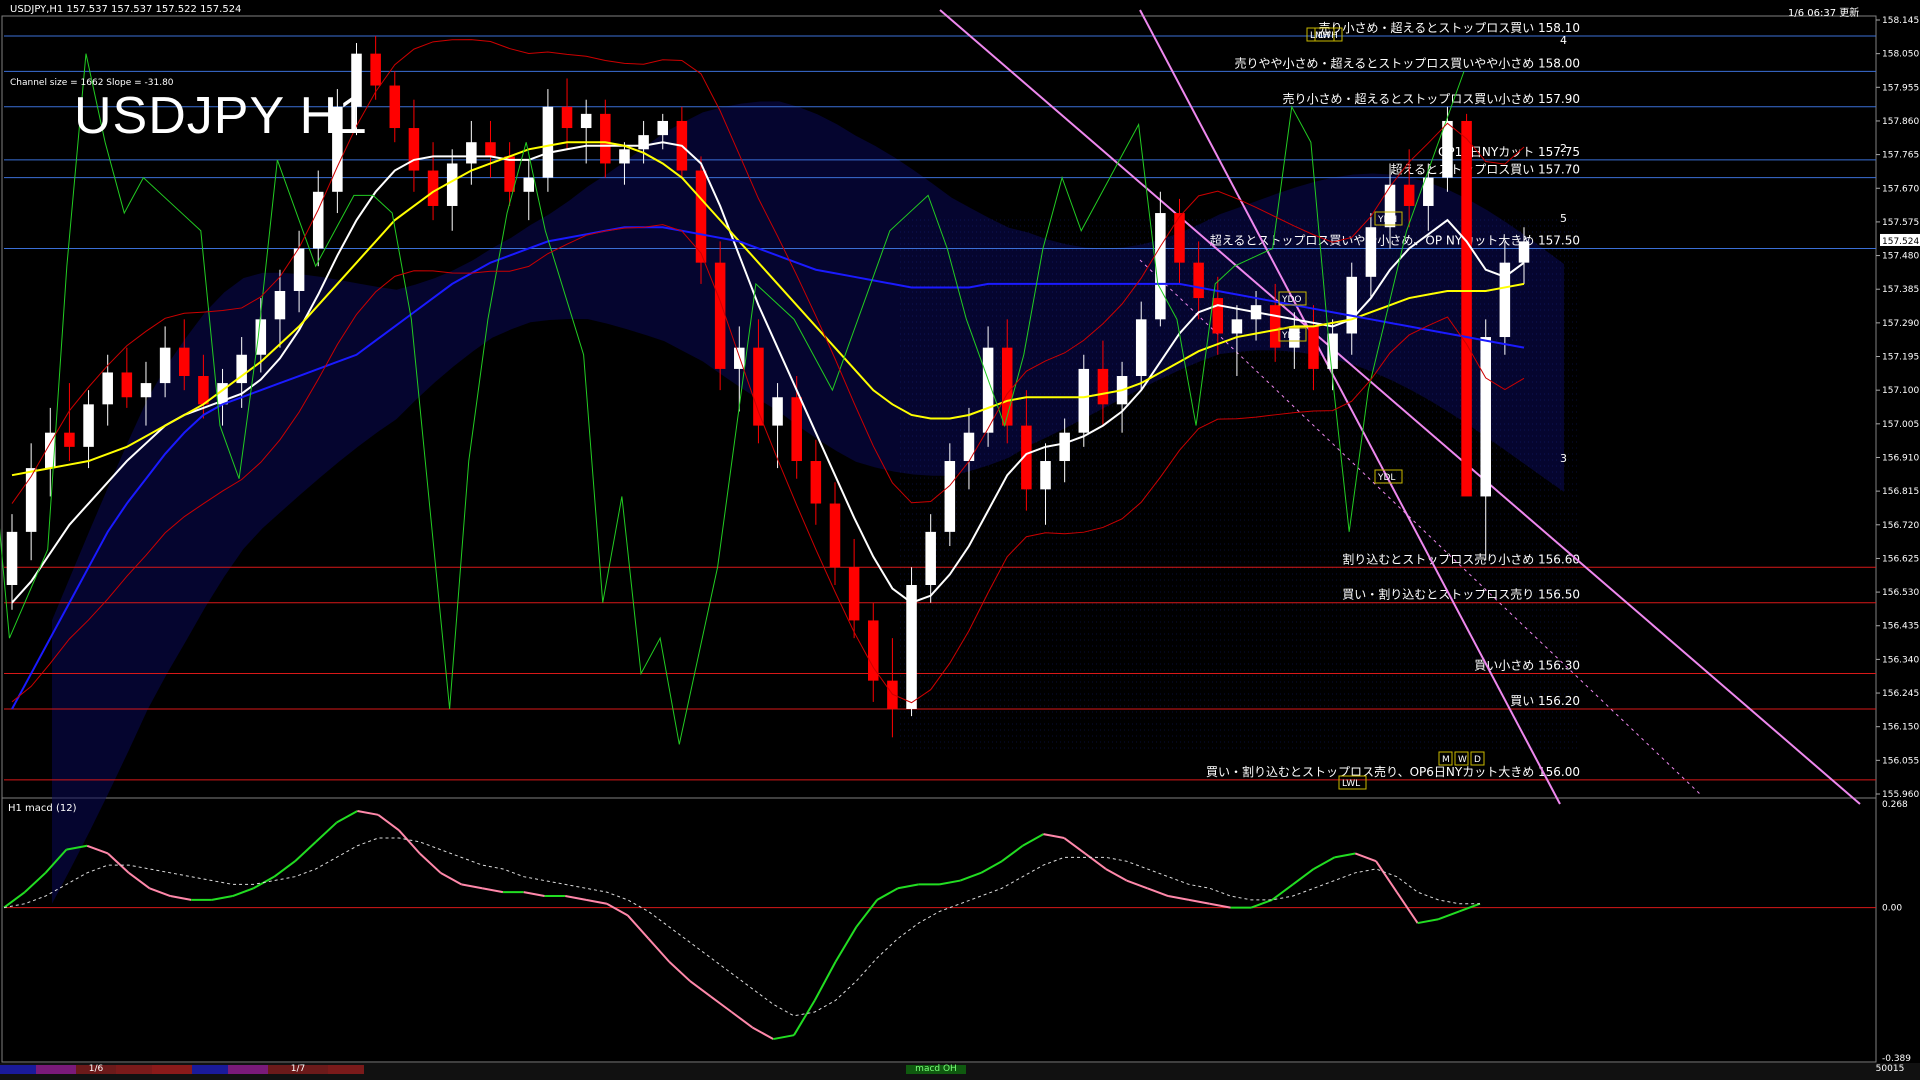 The width and height of the screenshot is (1920, 1080). Describe the element at coordinates (1407, 62) in the screenshot. I see `level-label: 売りやや小さめ・超えるとストップロス買いやや小さめ 158.00` at that location.